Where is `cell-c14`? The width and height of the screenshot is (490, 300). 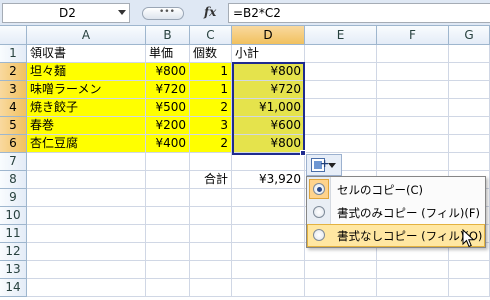
cell-c14 is located at coordinates (211, 288).